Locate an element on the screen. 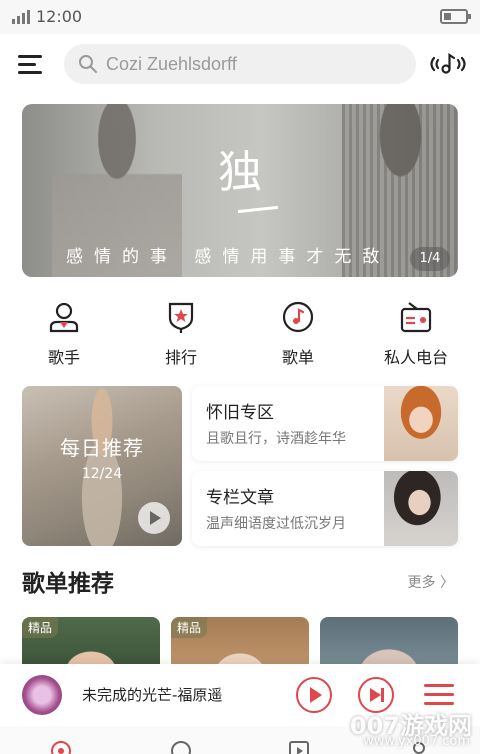 The height and width of the screenshot is (754, 480). search-input is located at coordinates (256, 64).